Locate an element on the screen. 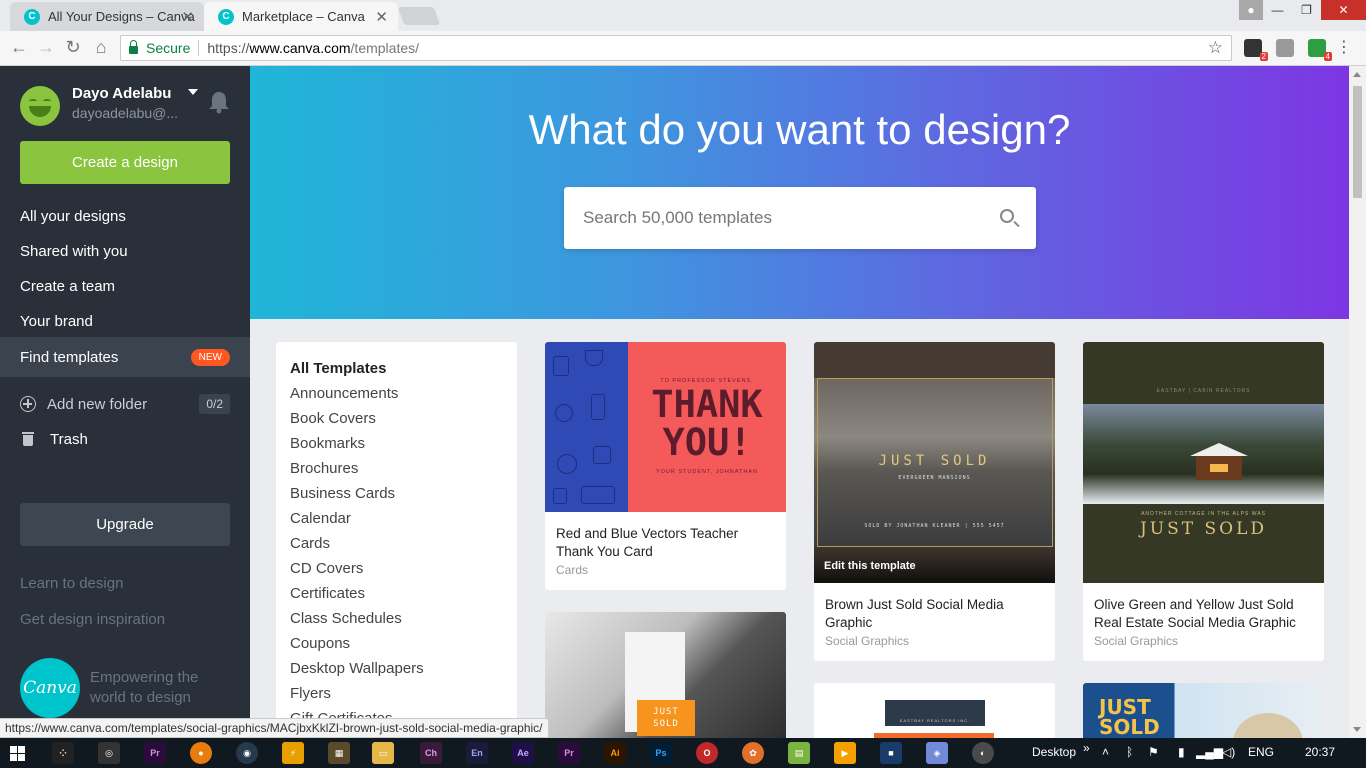 This screenshot has height=768, width=1366. chrome-icon: ◐ is located at coordinates (983, 753).